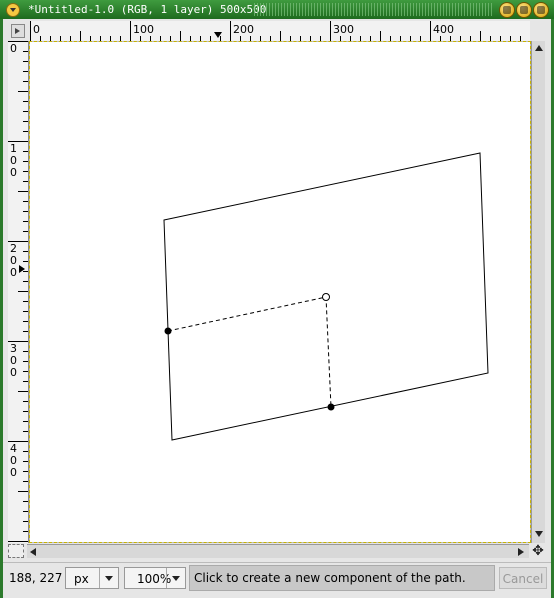 This screenshot has width=554, height=598. Describe the element at coordinates (249, 352) in the screenshot. I see `path-handle-lines` at that location.